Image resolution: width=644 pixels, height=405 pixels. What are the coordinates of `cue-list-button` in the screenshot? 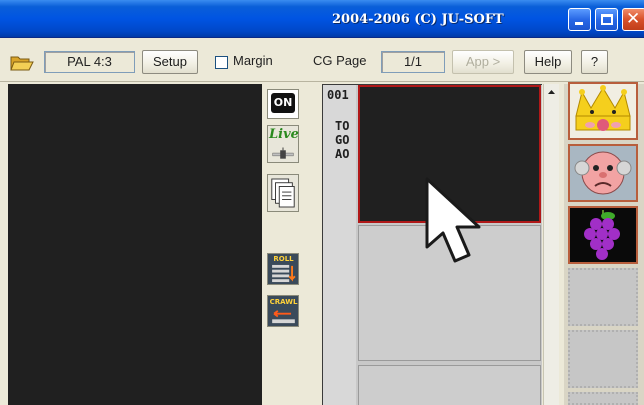 It's located at (283, 193).